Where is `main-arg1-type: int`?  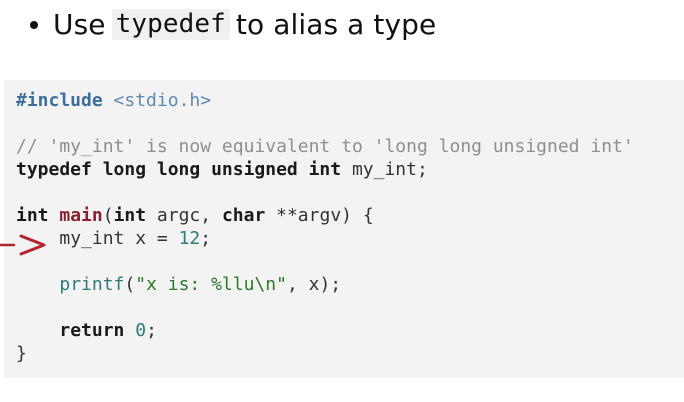
main-arg1-type: int is located at coordinates (130, 215).